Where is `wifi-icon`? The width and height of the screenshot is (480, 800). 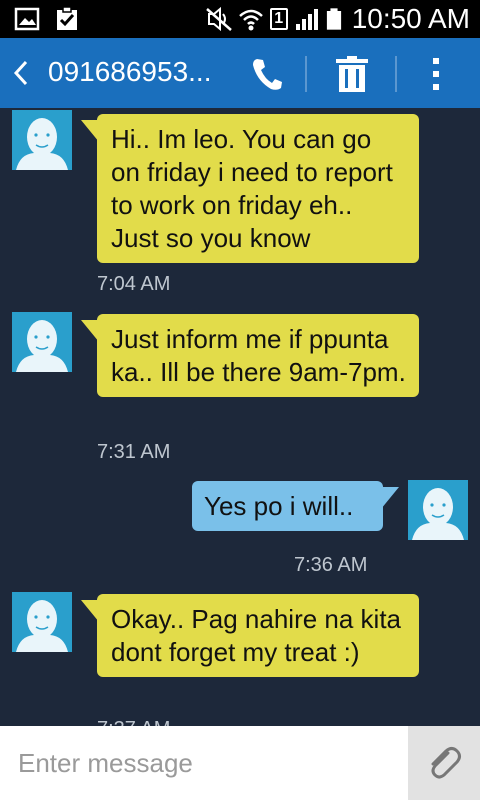 wifi-icon is located at coordinates (250, 20).